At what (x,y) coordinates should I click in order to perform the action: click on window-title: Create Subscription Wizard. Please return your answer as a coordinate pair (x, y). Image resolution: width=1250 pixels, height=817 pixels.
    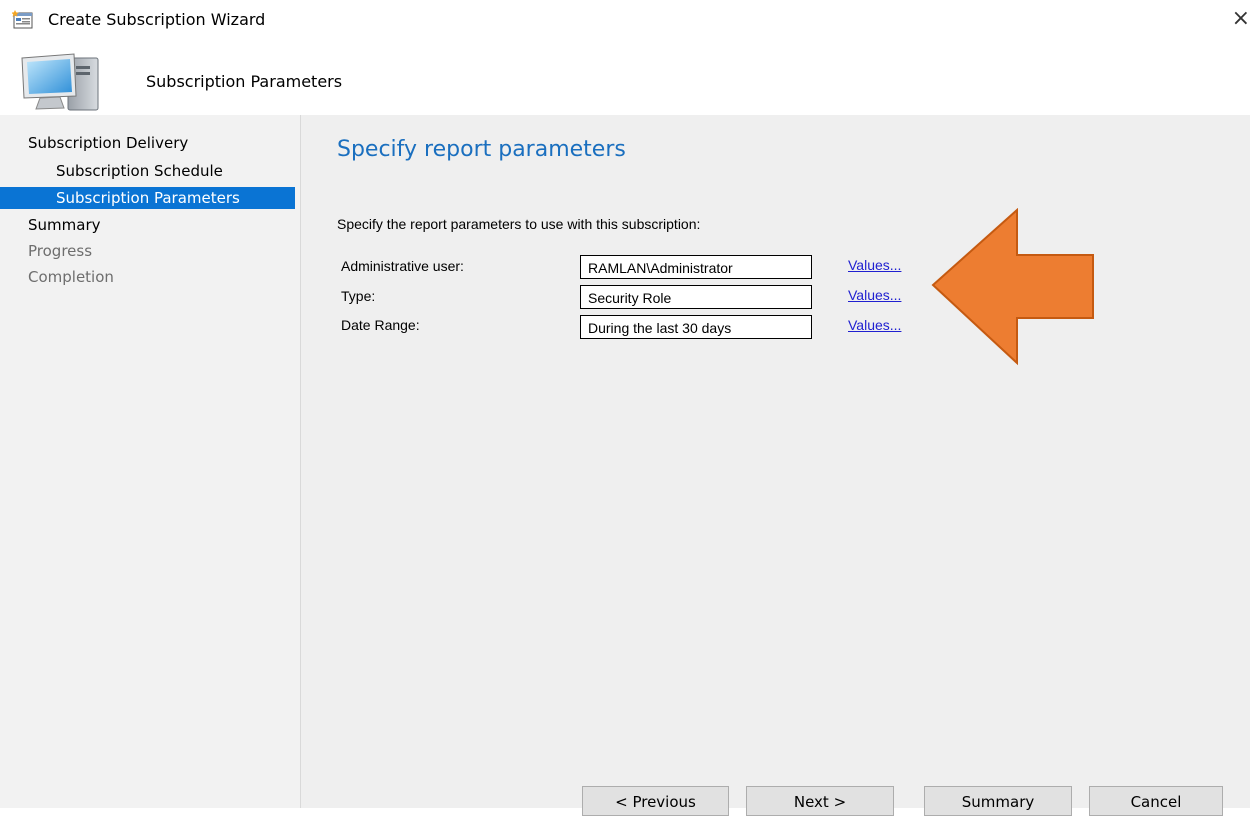
    Looking at the image, I should click on (157, 19).